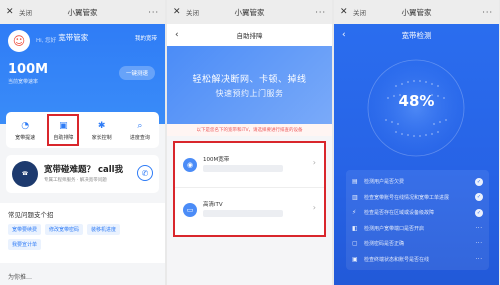  What do you see at coordinates (355, 259) in the screenshot?
I see `terminal-icon: ▣` at bounding box center [355, 259].